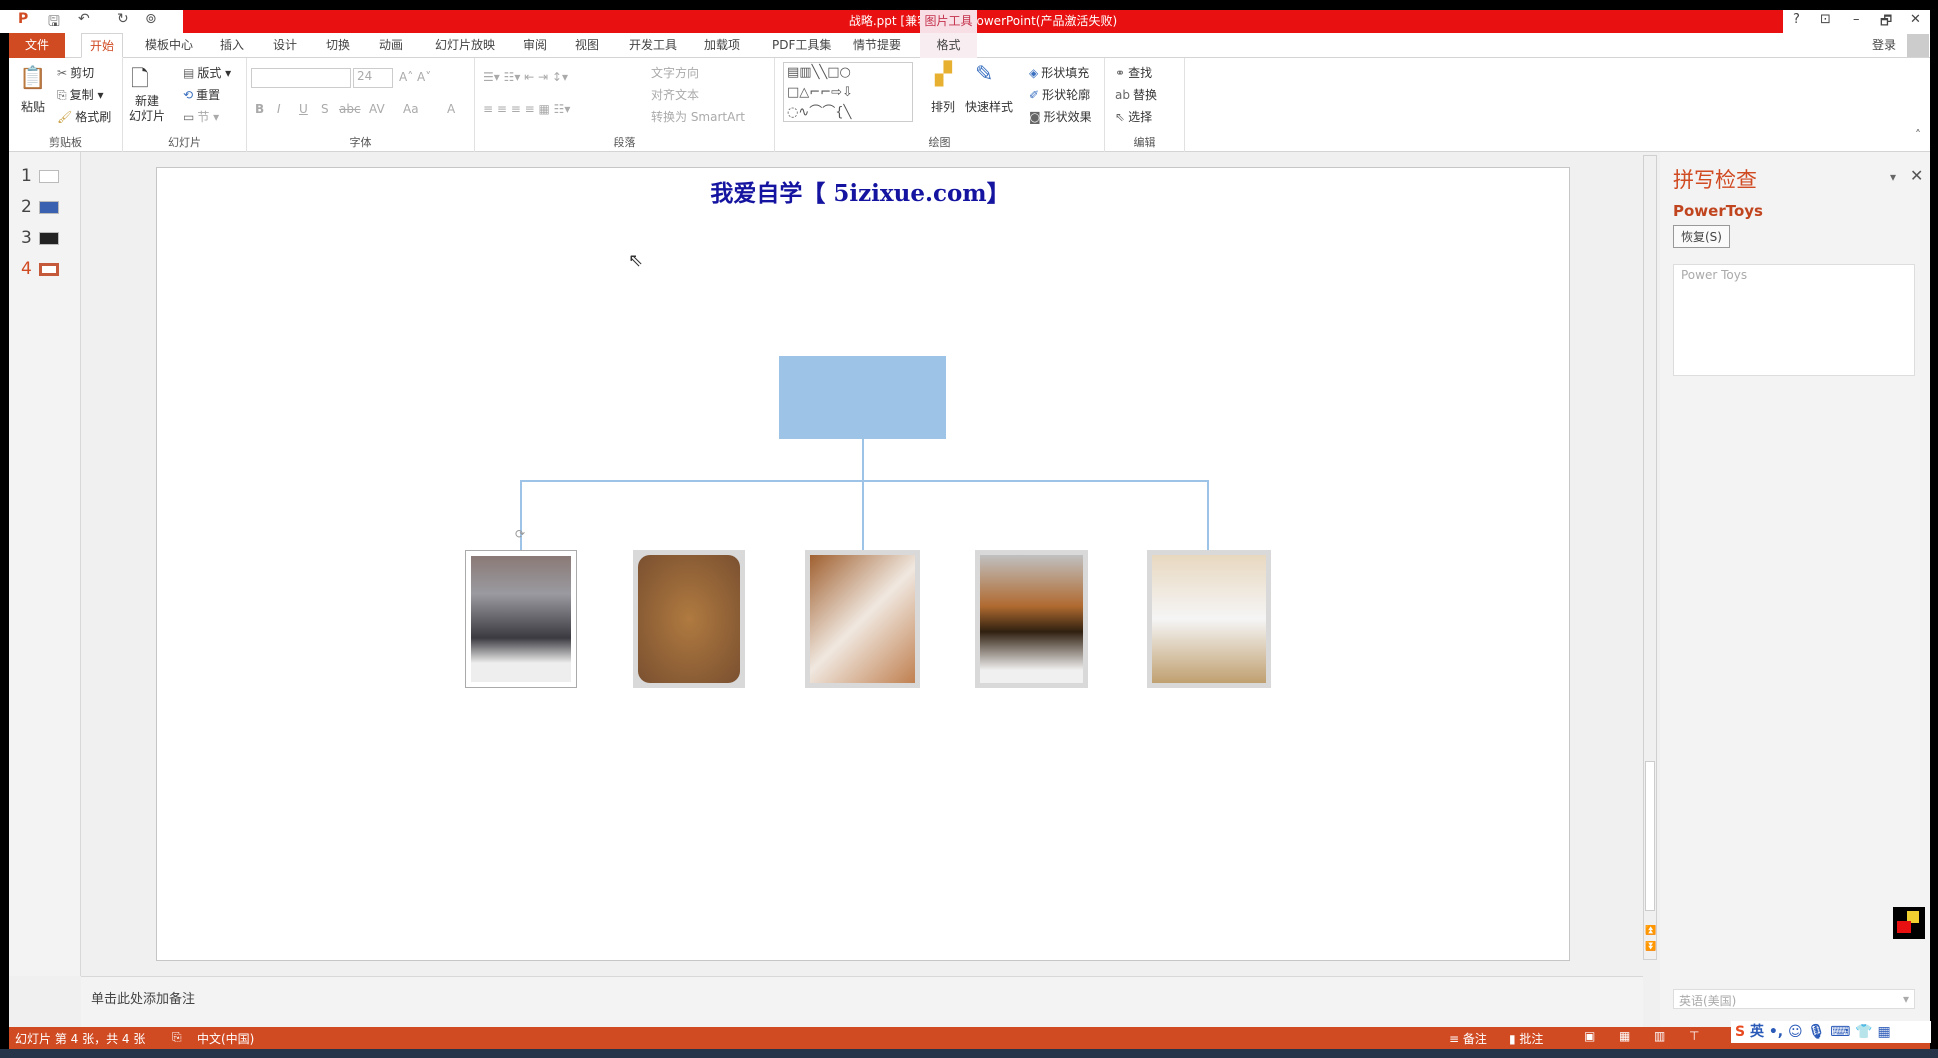 Image resolution: width=1938 pixels, height=1058 pixels. What do you see at coordinates (1031, 619) in the screenshot?
I see `picture-tiger` at bounding box center [1031, 619].